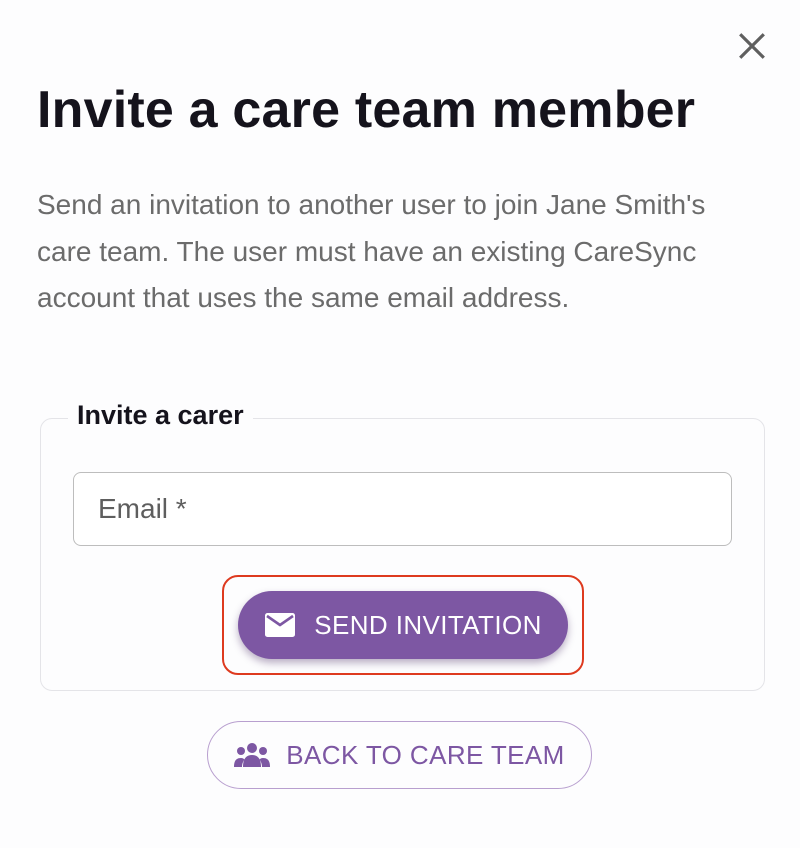 The image size is (800, 848). I want to click on email-field, so click(402, 509).